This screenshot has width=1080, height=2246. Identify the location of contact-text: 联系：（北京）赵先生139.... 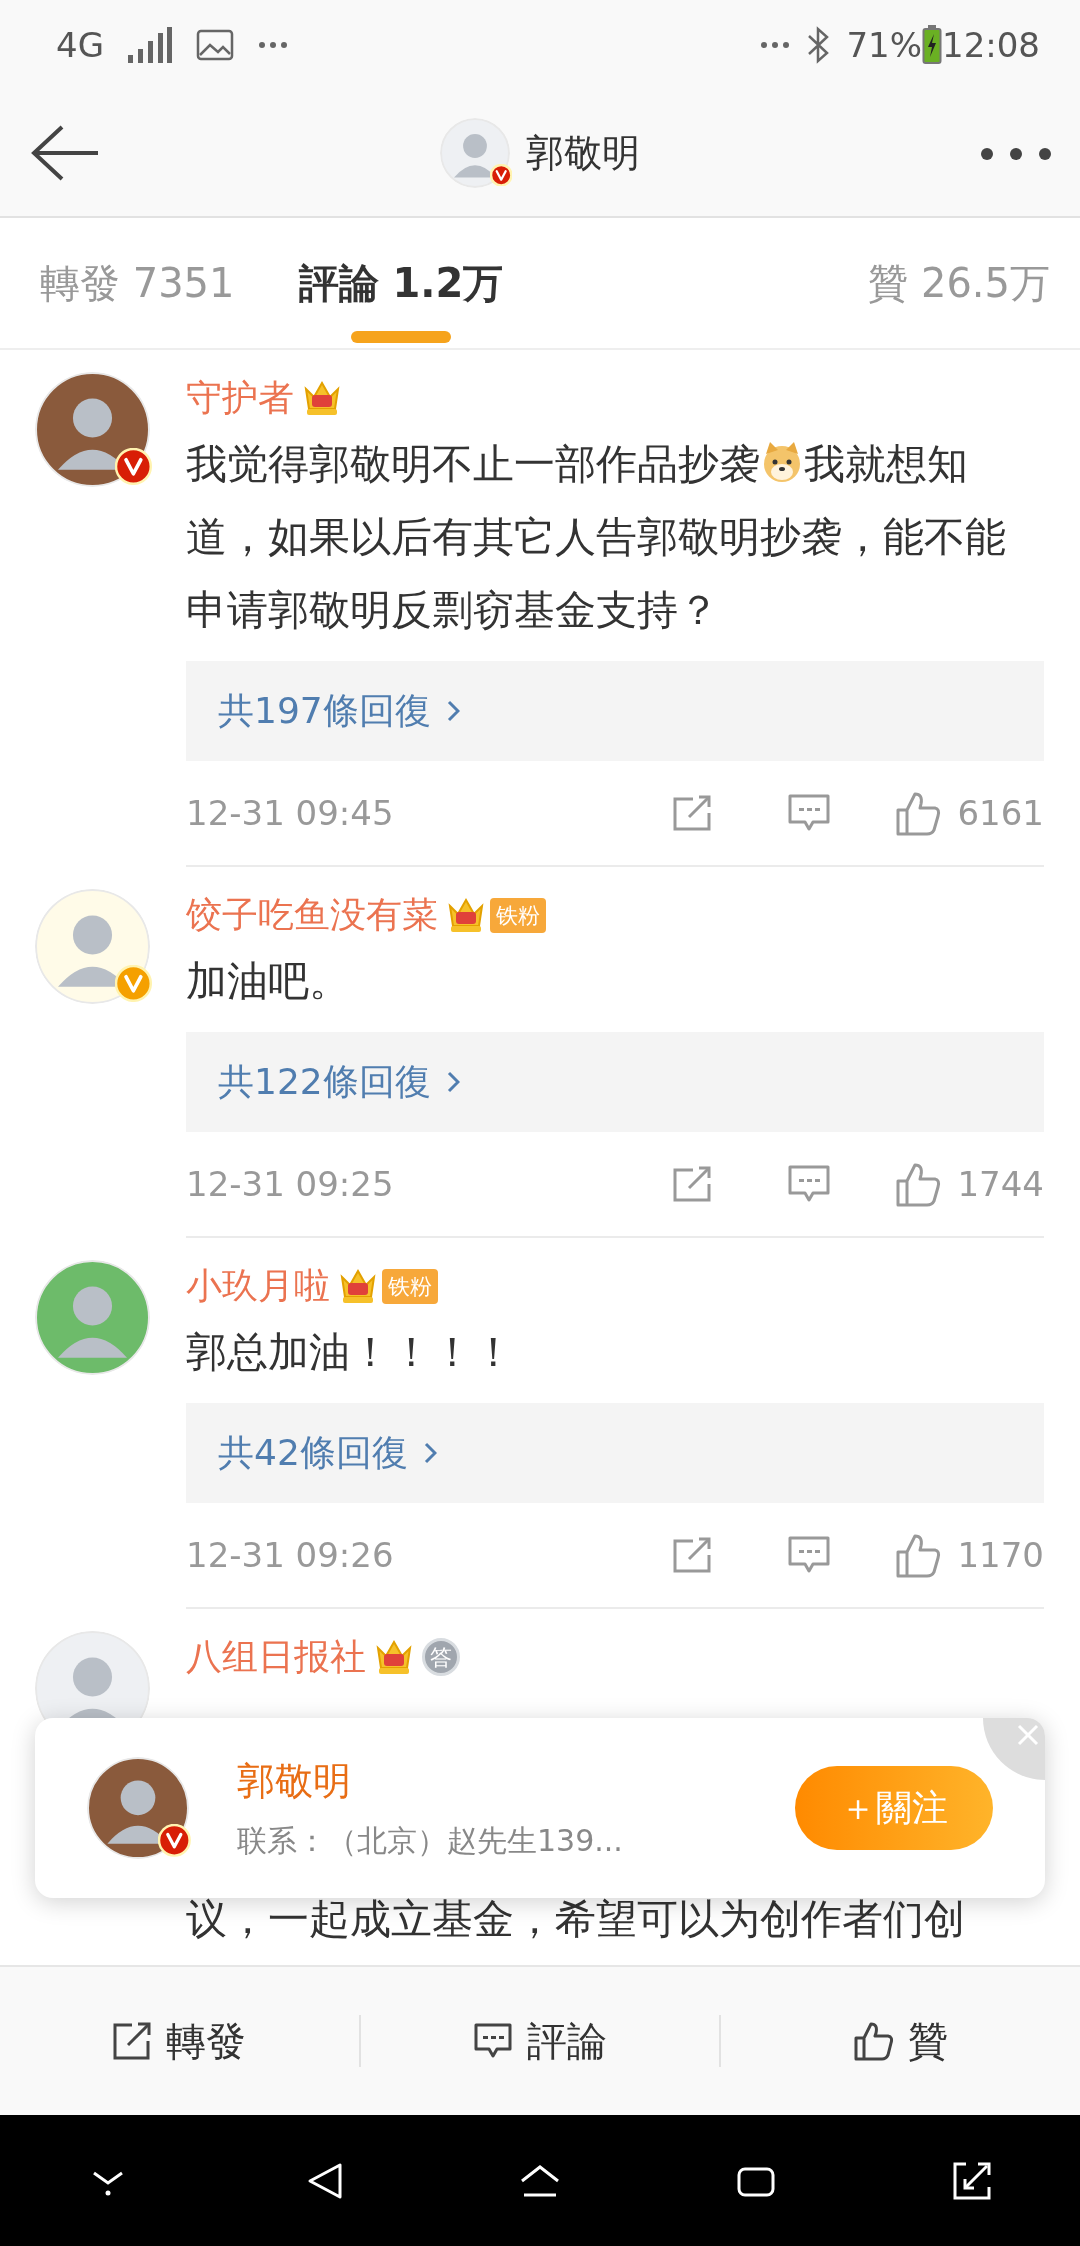
(430, 1841).